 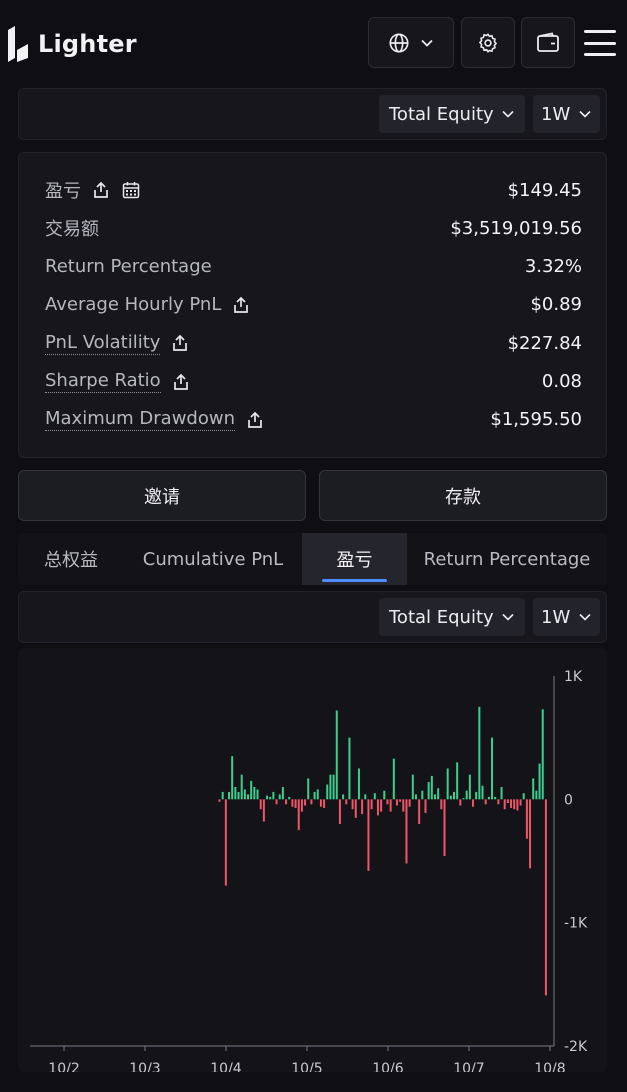 I want to click on stat-label: Return Percentage, so click(x=128, y=266).